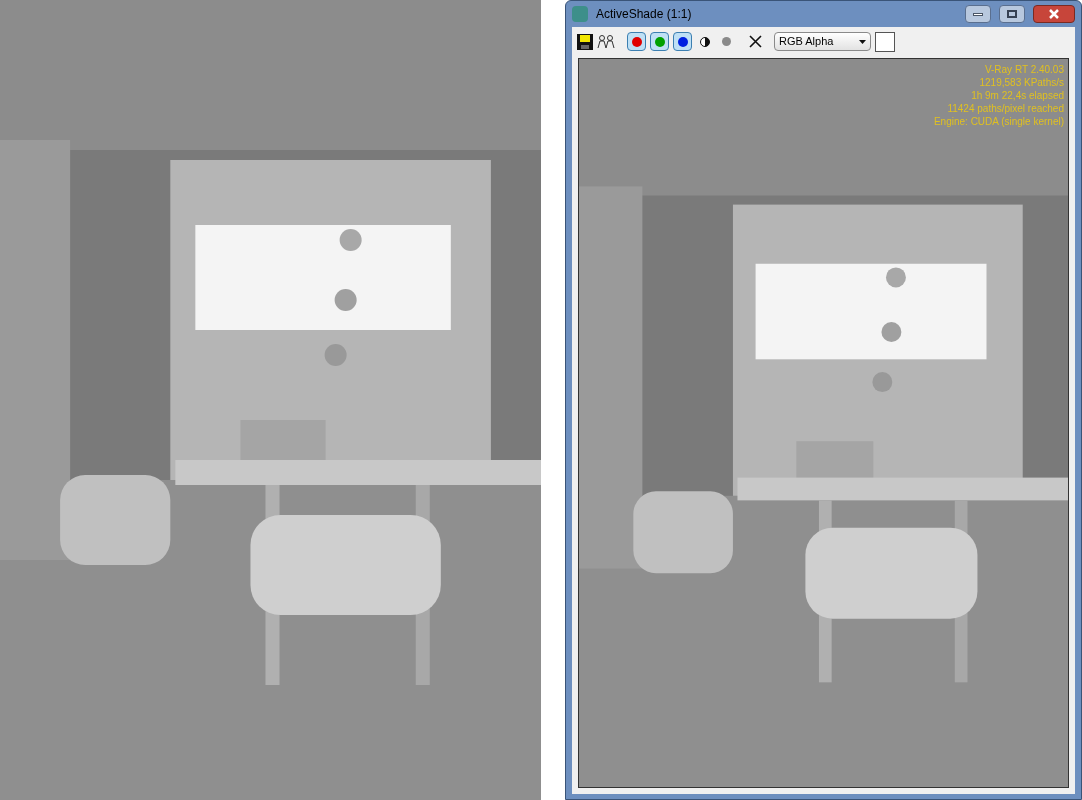 This screenshot has width=1082, height=800. What do you see at coordinates (580, 14) in the screenshot?
I see `app-icon` at bounding box center [580, 14].